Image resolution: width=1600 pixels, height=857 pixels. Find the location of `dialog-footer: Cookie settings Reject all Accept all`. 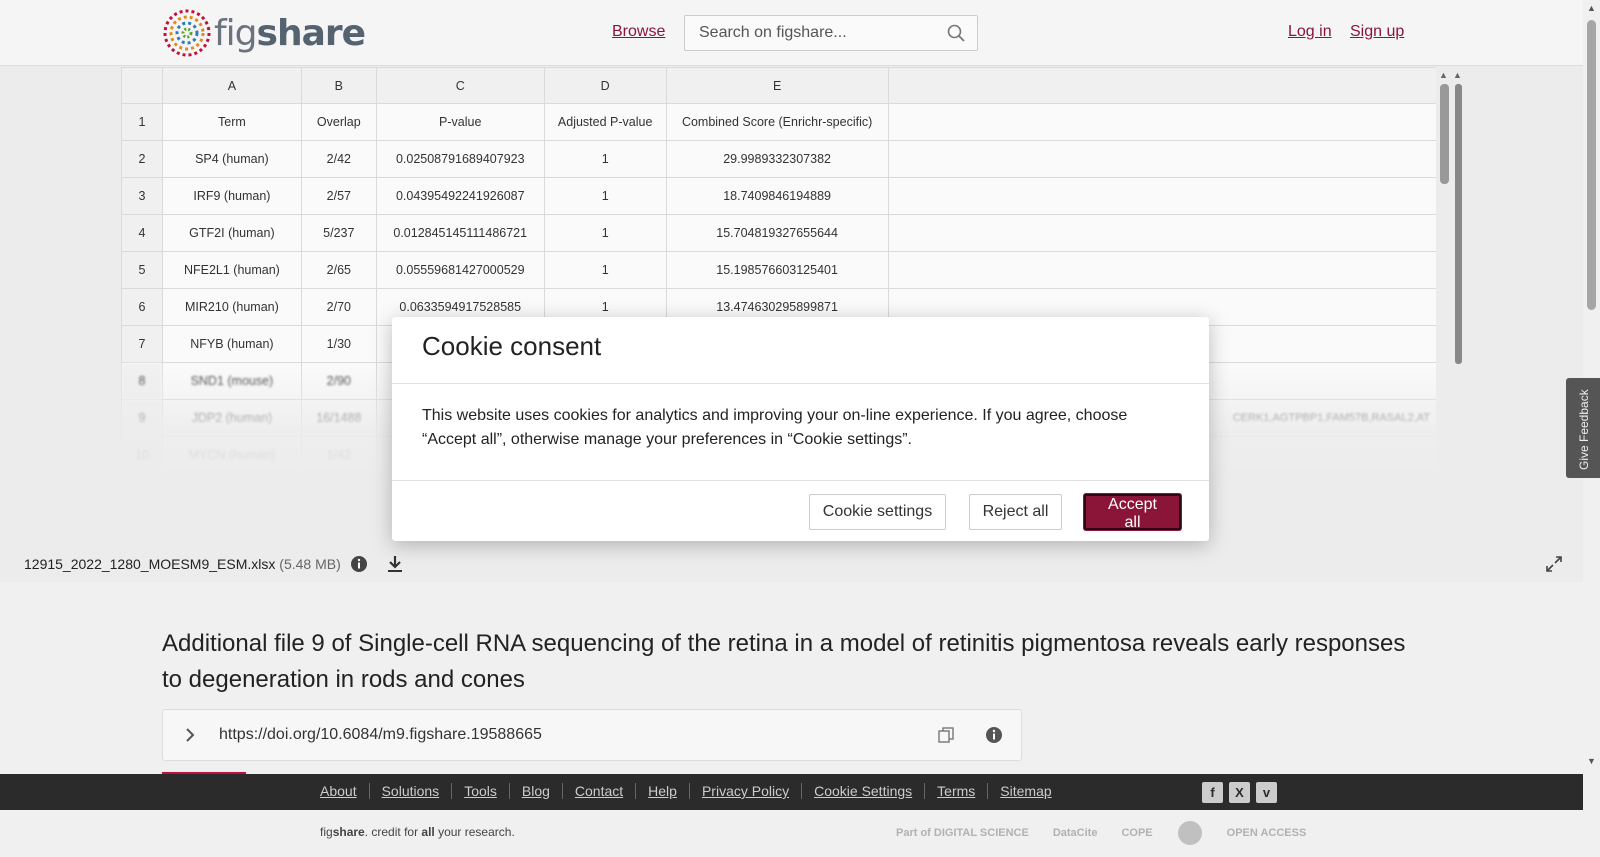

dialog-footer: Cookie settings Reject all Accept all is located at coordinates (800, 511).